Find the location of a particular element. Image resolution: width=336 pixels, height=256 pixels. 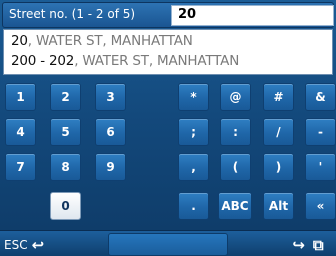

key-comma: , is located at coordinates (193, 167).